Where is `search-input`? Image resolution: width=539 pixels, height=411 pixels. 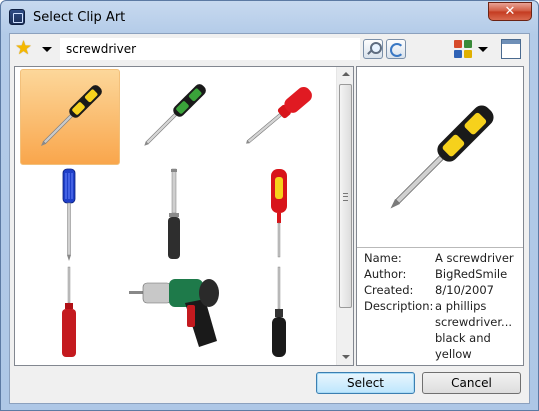
search-input is located at coordinates (210, 49).